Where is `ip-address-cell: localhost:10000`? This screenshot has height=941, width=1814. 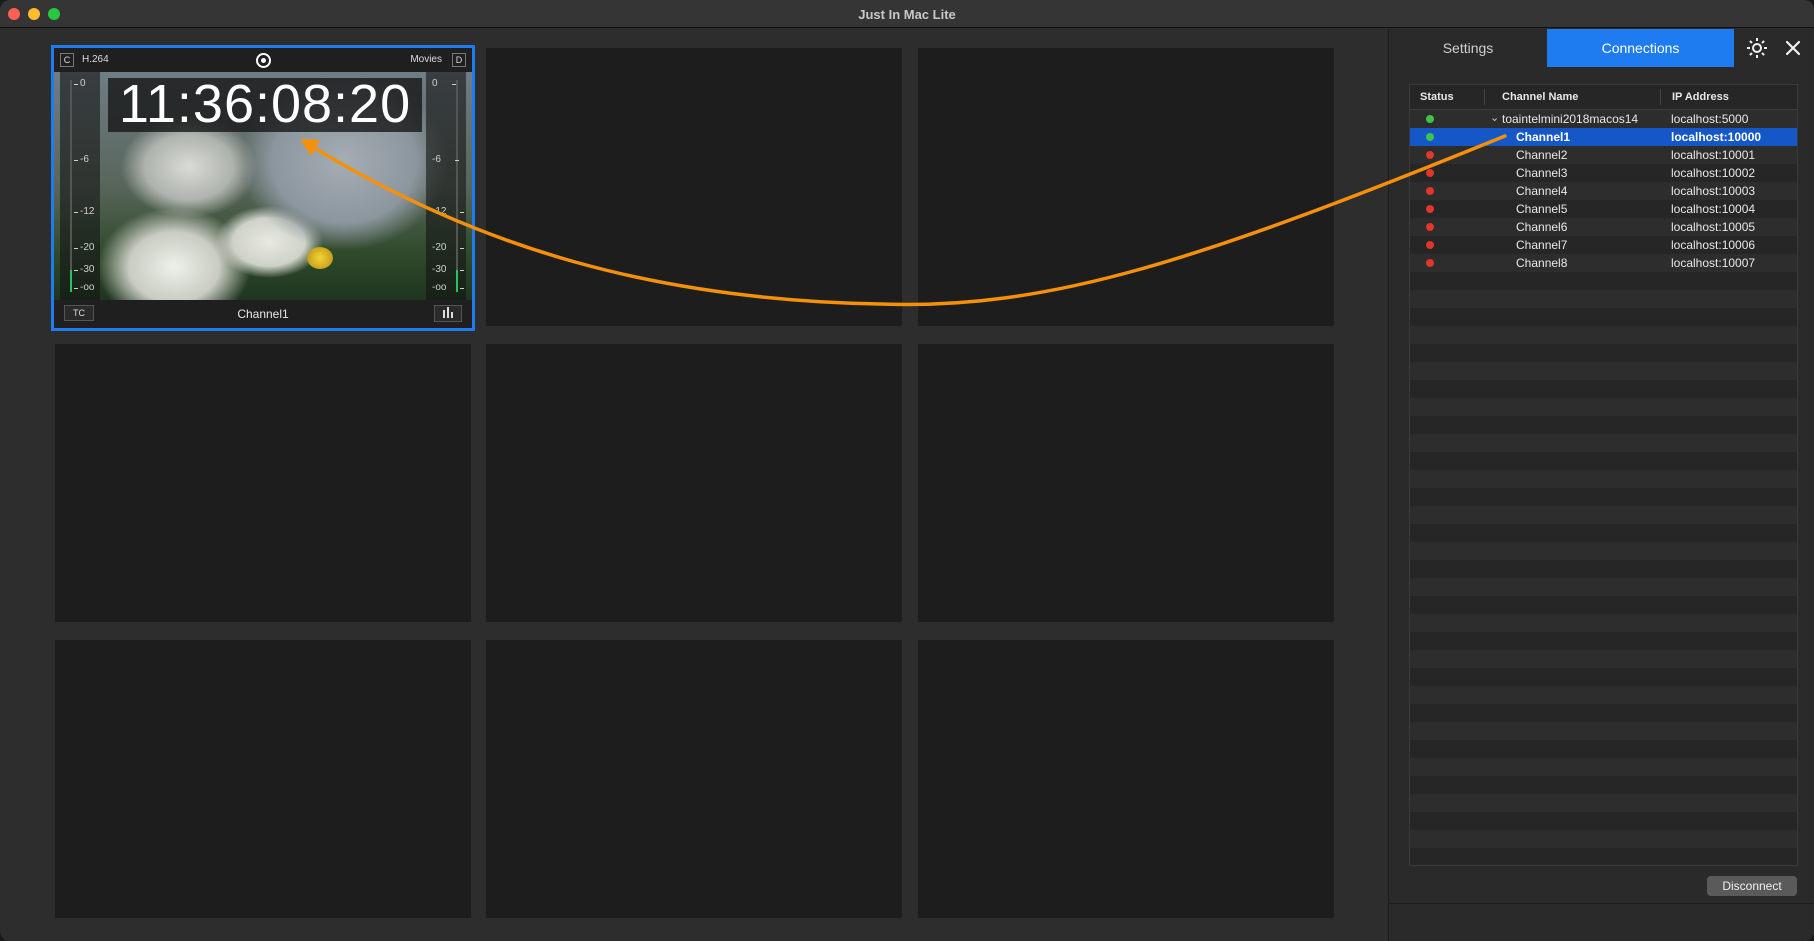 ip-address-cell: localhost:10000 is located at coordinates (1716, 137).